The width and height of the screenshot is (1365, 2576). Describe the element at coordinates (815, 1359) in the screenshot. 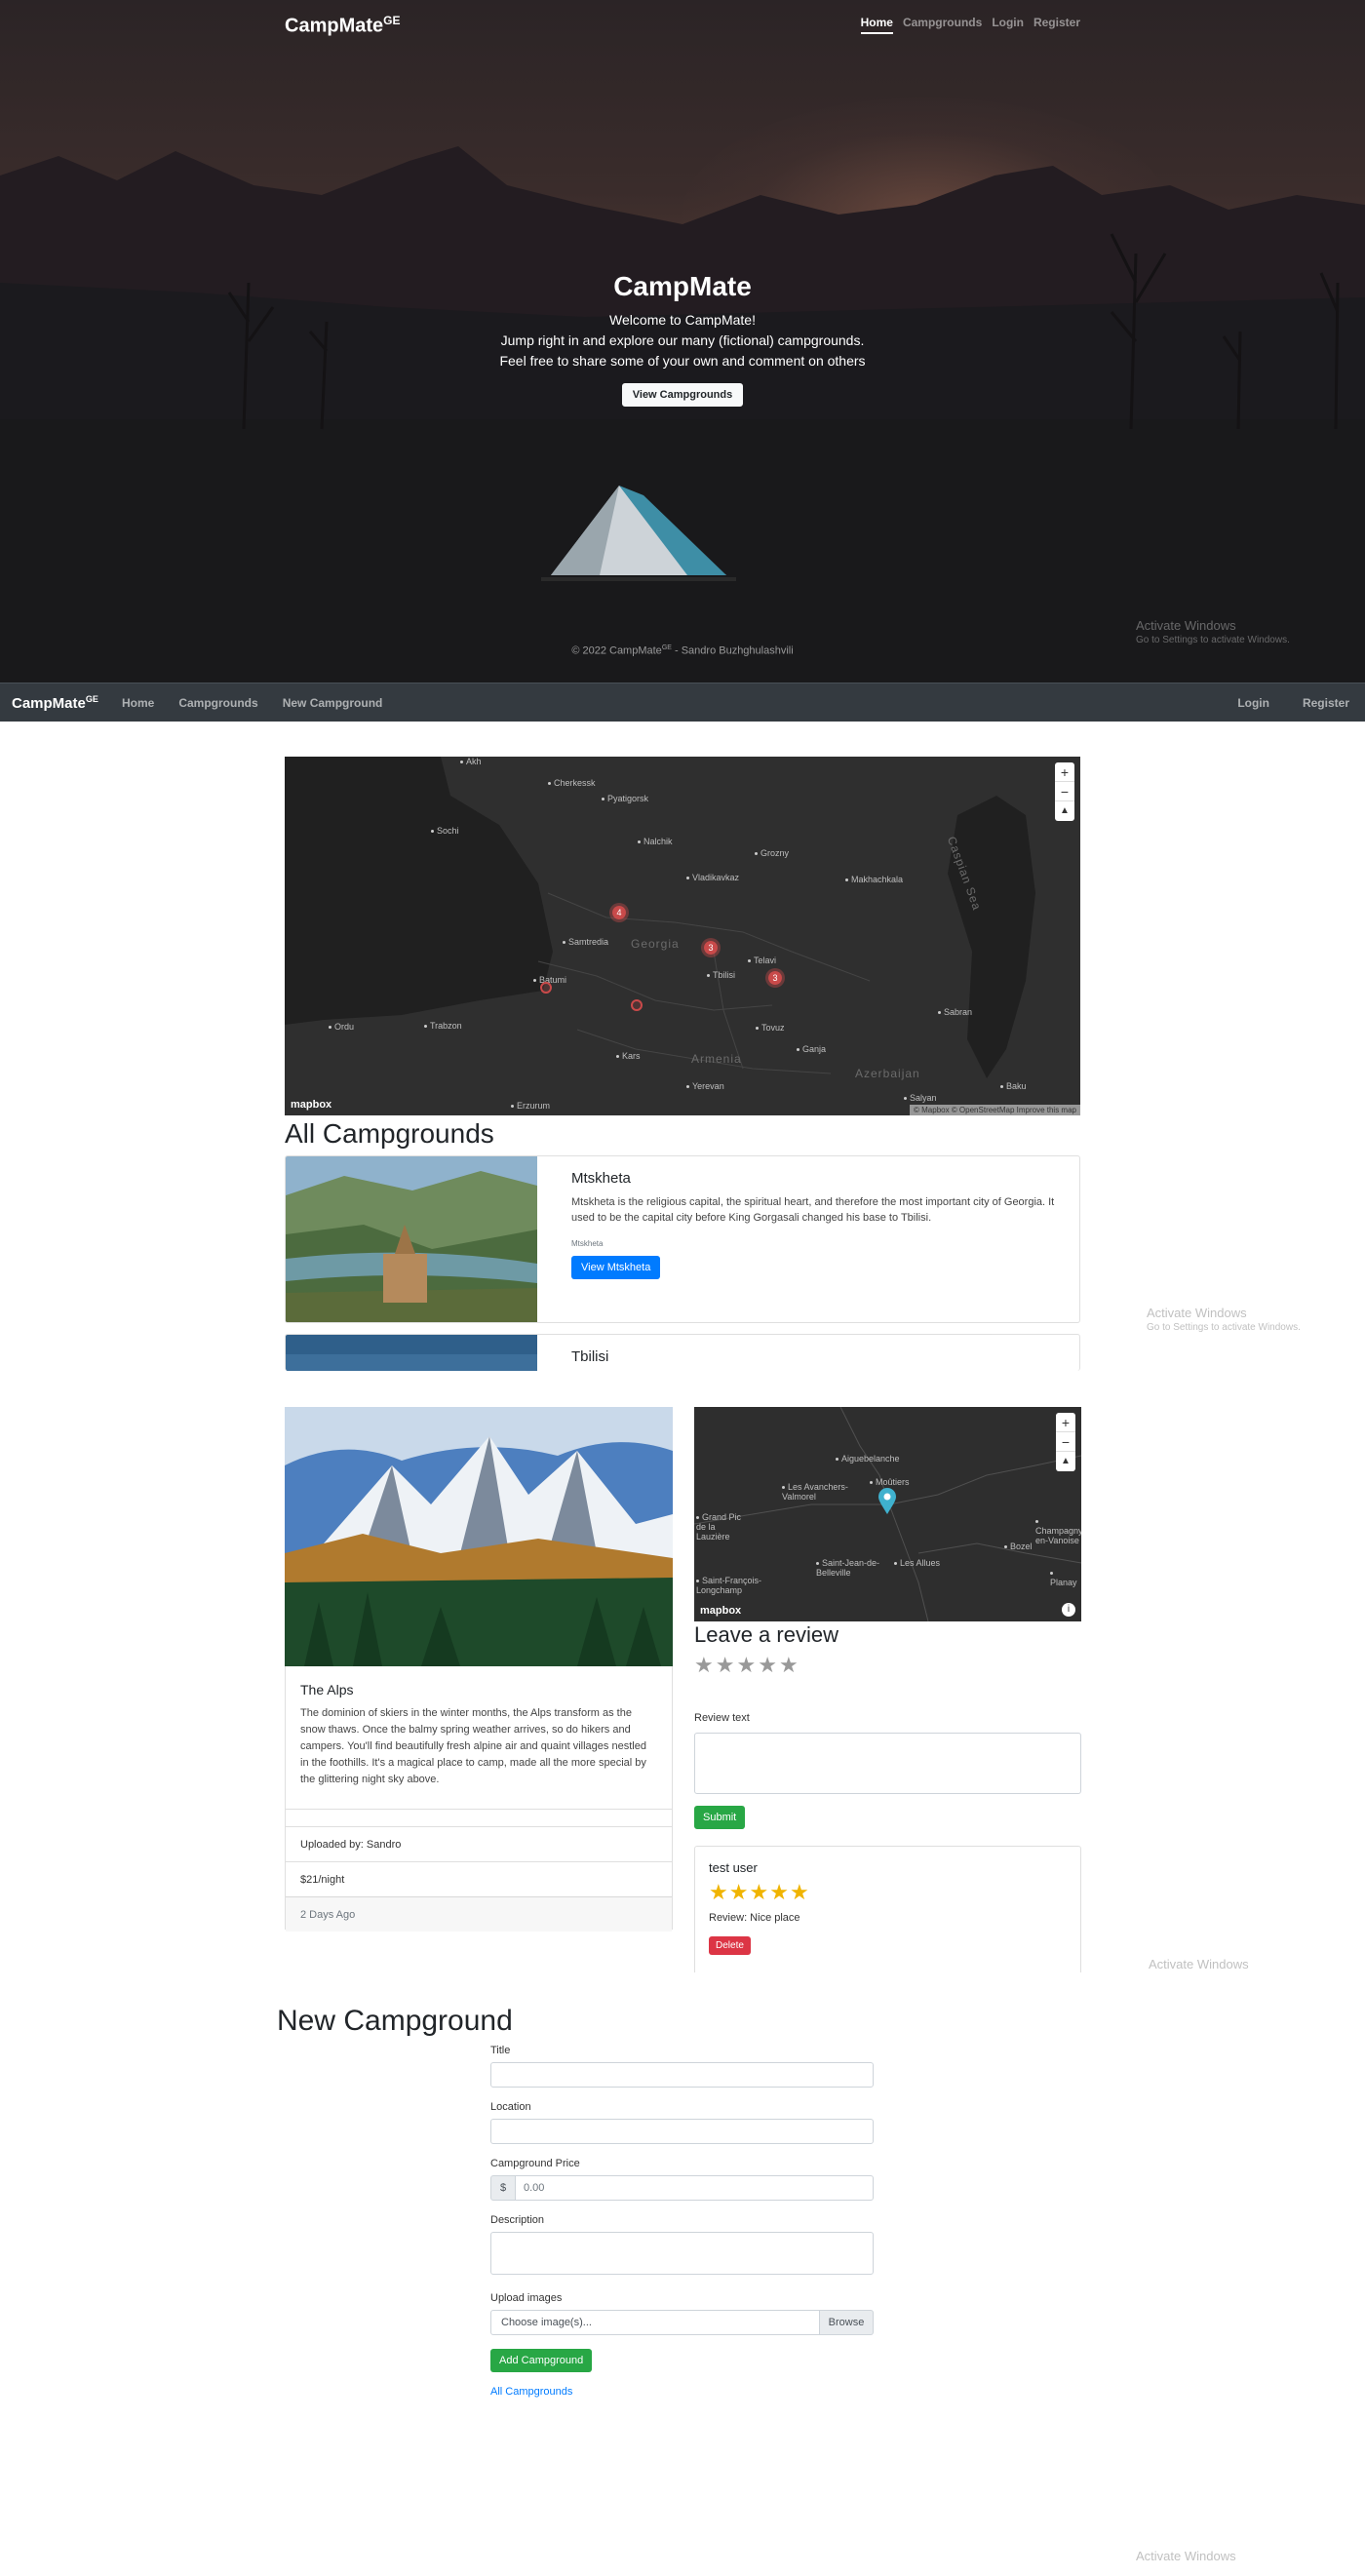

I see `campground-card-body: Tbilisi` at that location.